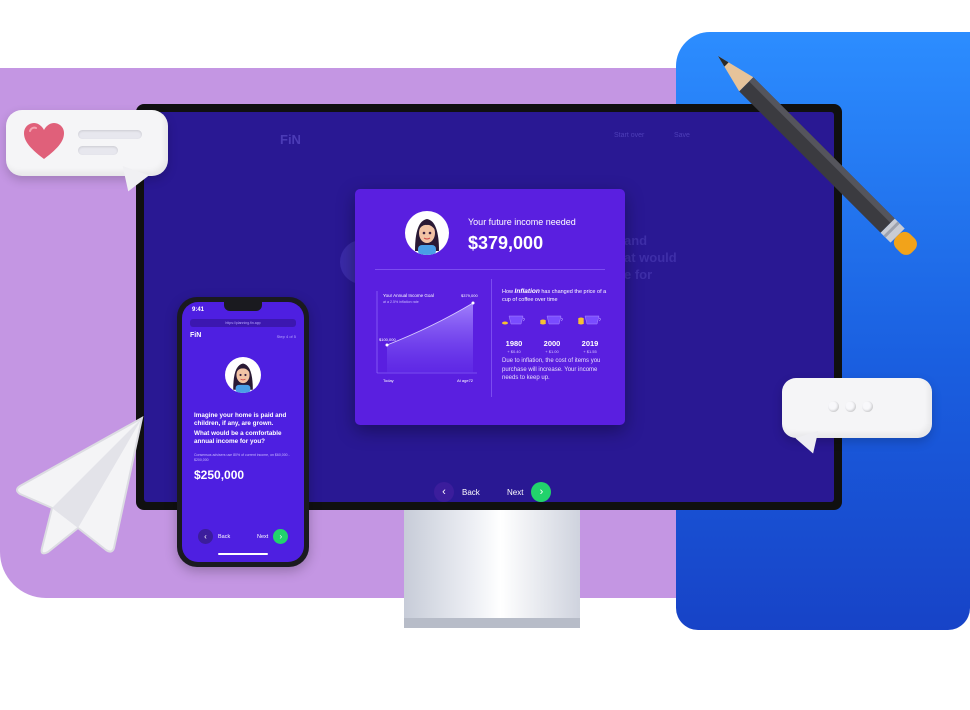 The image size is (970, 710). Describe the element at coordinates (527, 291) in the screenshot. I see `inflation-word: Inflation` at that location.